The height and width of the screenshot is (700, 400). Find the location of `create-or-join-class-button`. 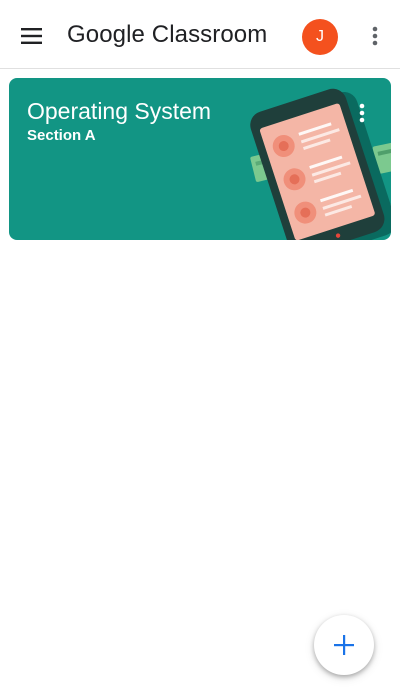

create-or-join-class-button is located at coordinates (344, 645).